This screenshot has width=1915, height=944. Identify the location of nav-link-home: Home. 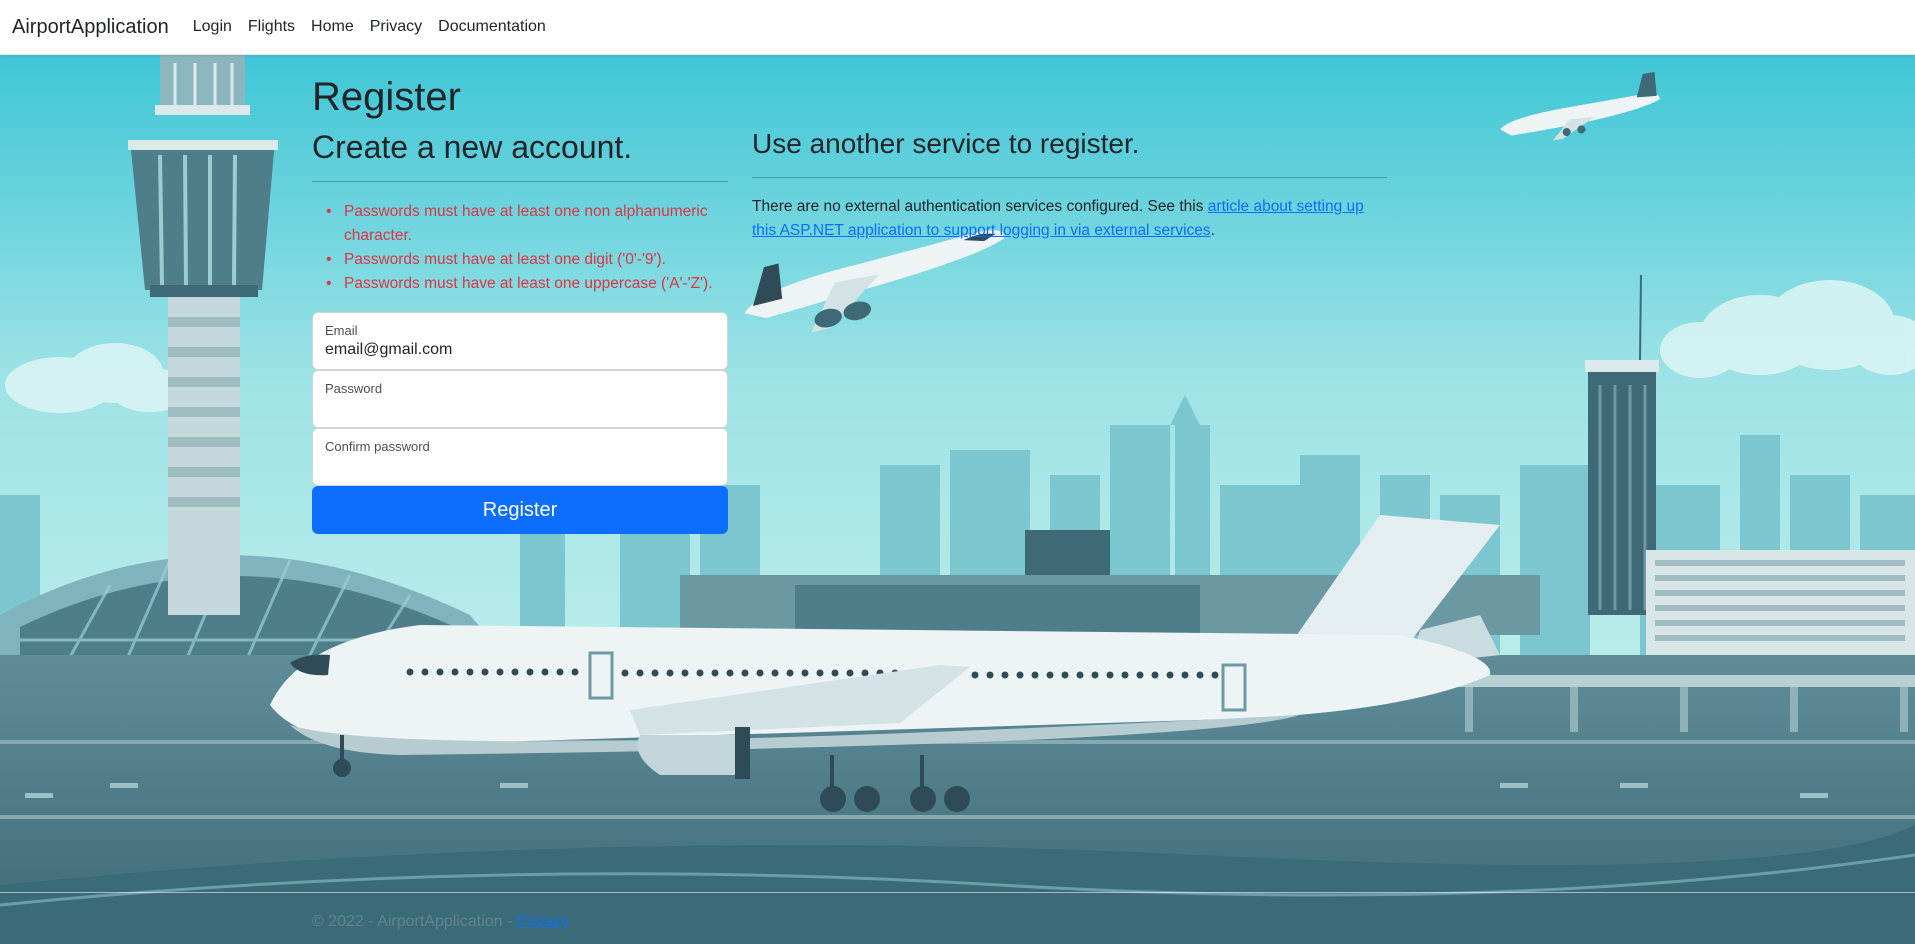
(332, 27).